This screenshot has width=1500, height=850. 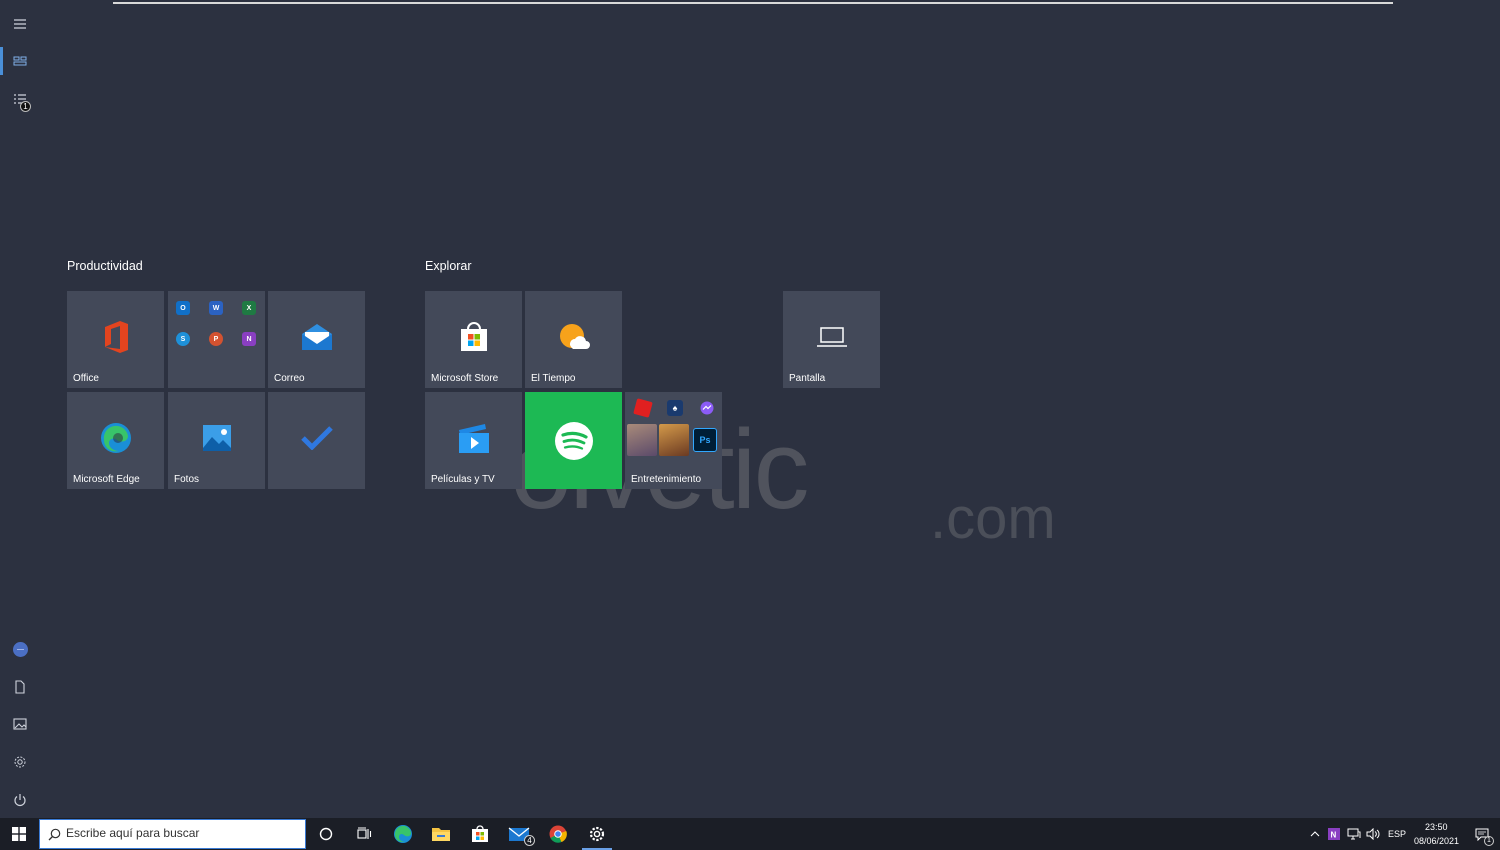 What do you see at coordinates (574, 336) in the screenshot?
I see `weather-icon` at bounding box center [574, 336].